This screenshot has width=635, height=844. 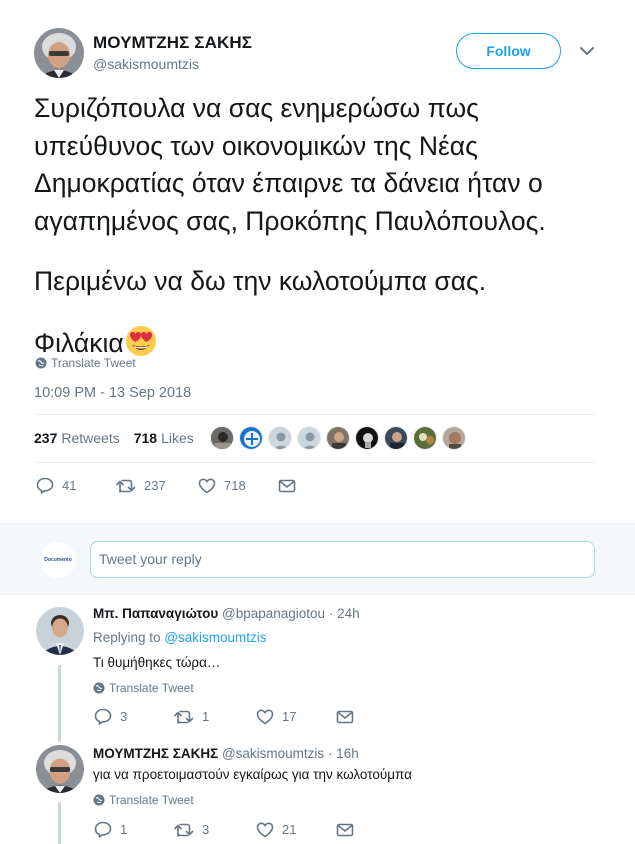 What do you see at coordinates (134, 829) in the screenshot?
I see `reply-button: 1` at bounding box center [134, 829].